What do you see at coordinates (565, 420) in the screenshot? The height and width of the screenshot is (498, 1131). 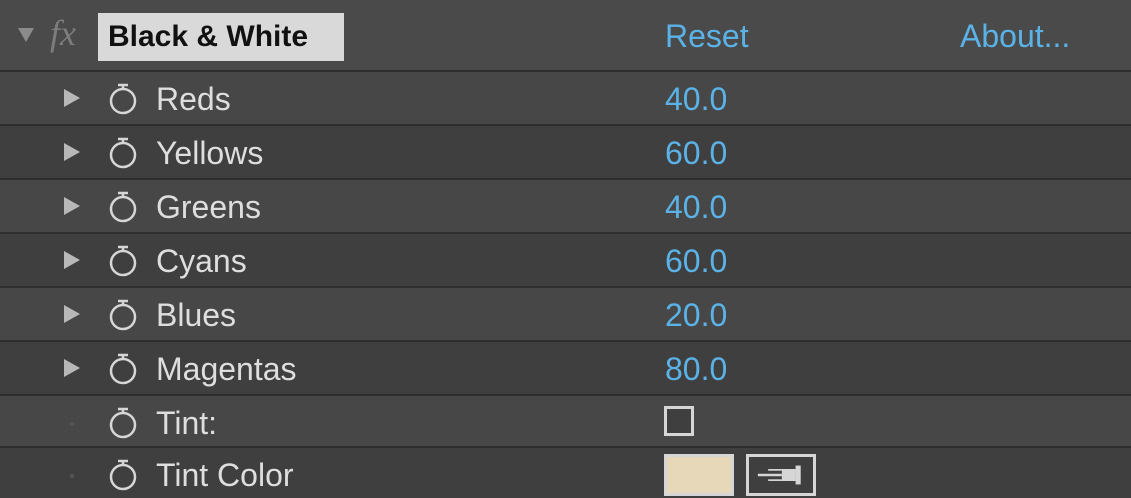 I see `property-row-tint: Tint:` at bounding box center [565, 420].